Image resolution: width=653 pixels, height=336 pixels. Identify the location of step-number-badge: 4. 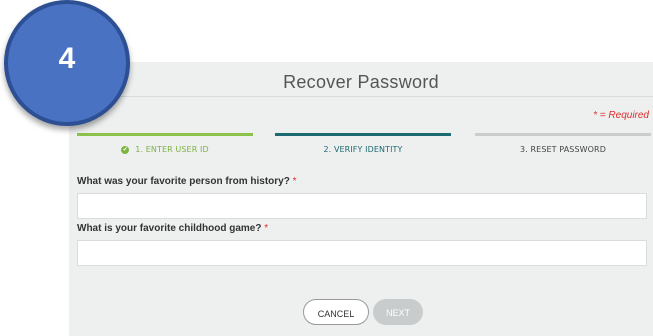
(67, 63).